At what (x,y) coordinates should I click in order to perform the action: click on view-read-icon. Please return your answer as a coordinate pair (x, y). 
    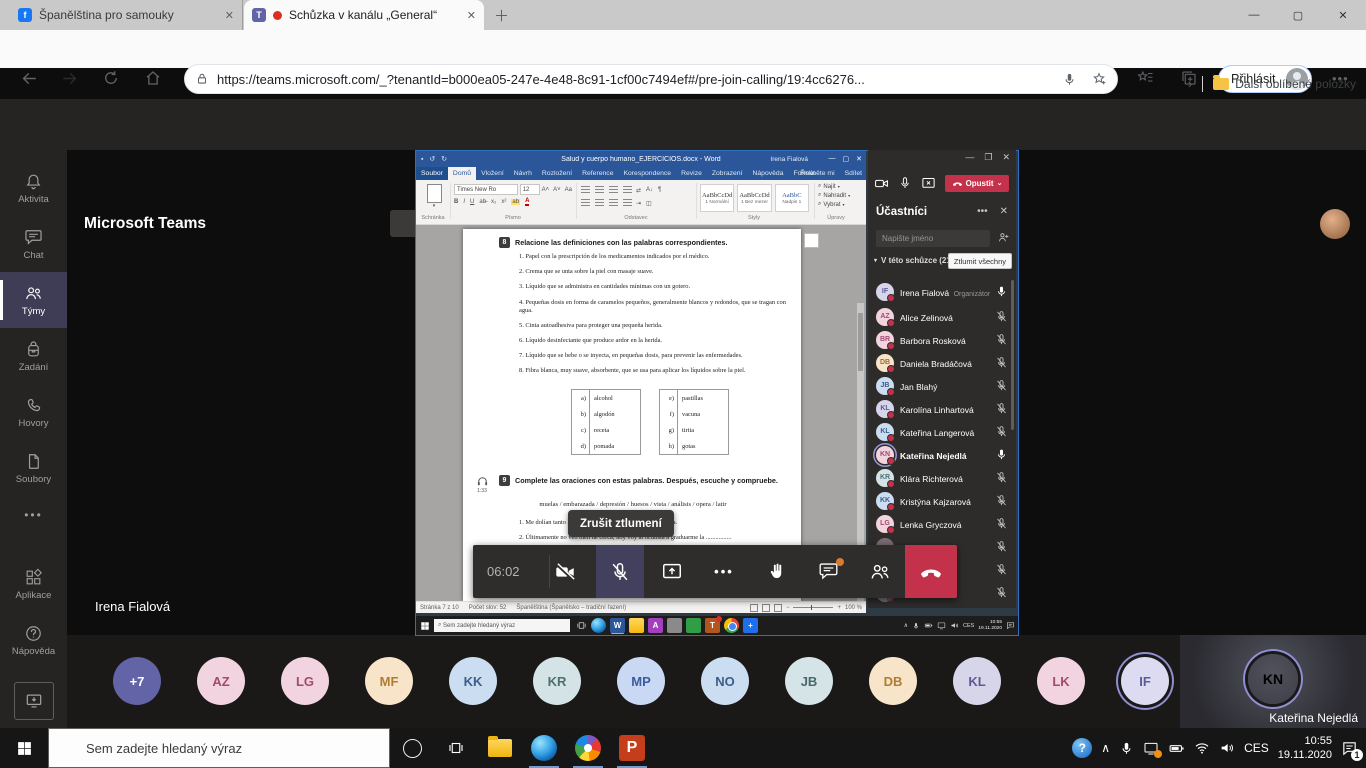
    Looking at the image, I should click on (753, 607).